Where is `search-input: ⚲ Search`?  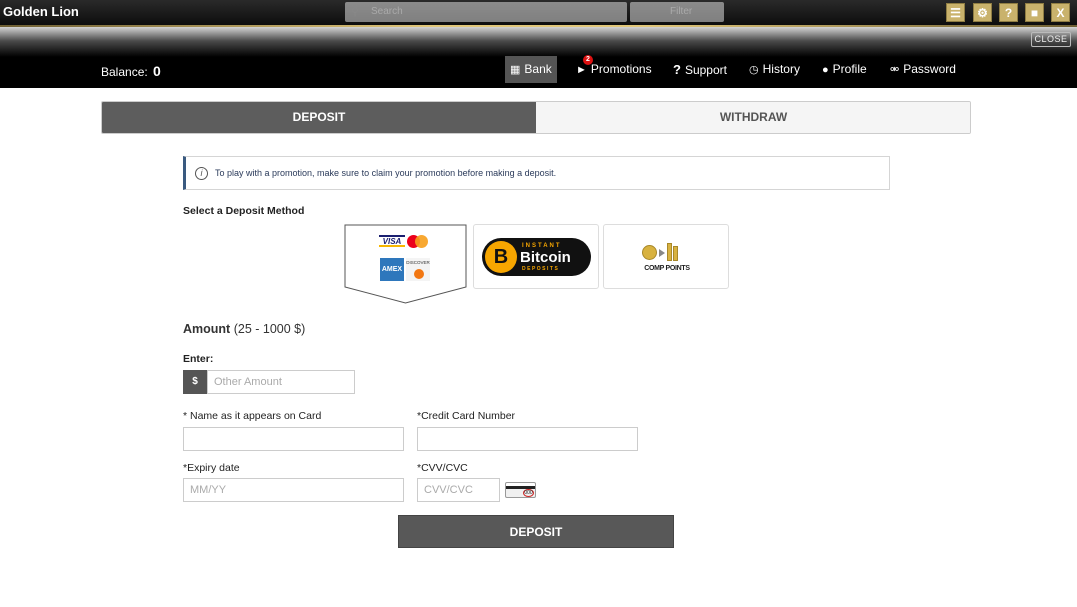 search-input: ⚲ Search is located at coordinates (486, 12).